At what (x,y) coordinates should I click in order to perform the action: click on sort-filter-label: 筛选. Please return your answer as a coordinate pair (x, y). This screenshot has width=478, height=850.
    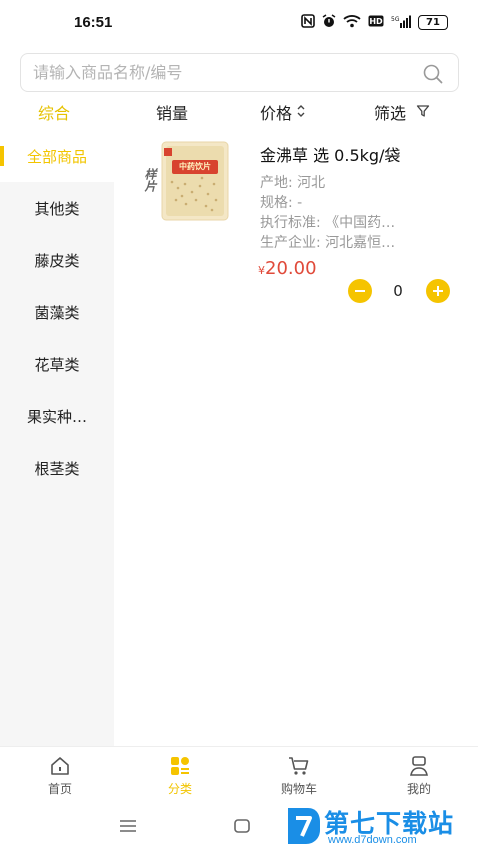
    Looking at the image, I should click on (390, 113).